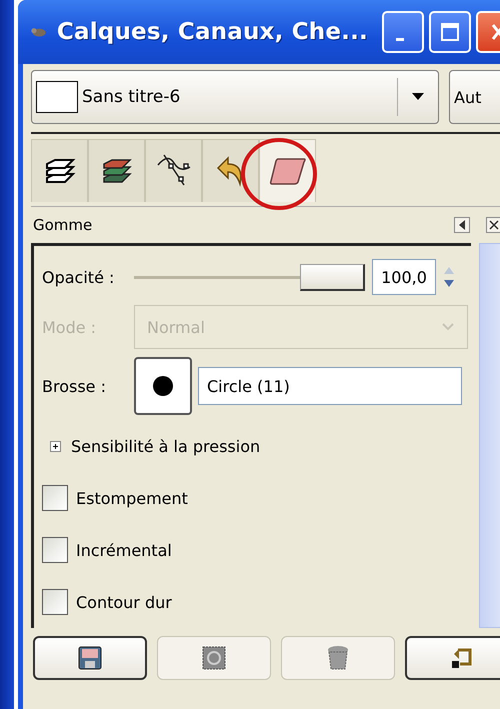 The height and width of the screenshot is (709, 500). What do you see at coordinates (57, 97) in the screenshot?
I see `image-thumbnail` at bounding box center [57, 97].